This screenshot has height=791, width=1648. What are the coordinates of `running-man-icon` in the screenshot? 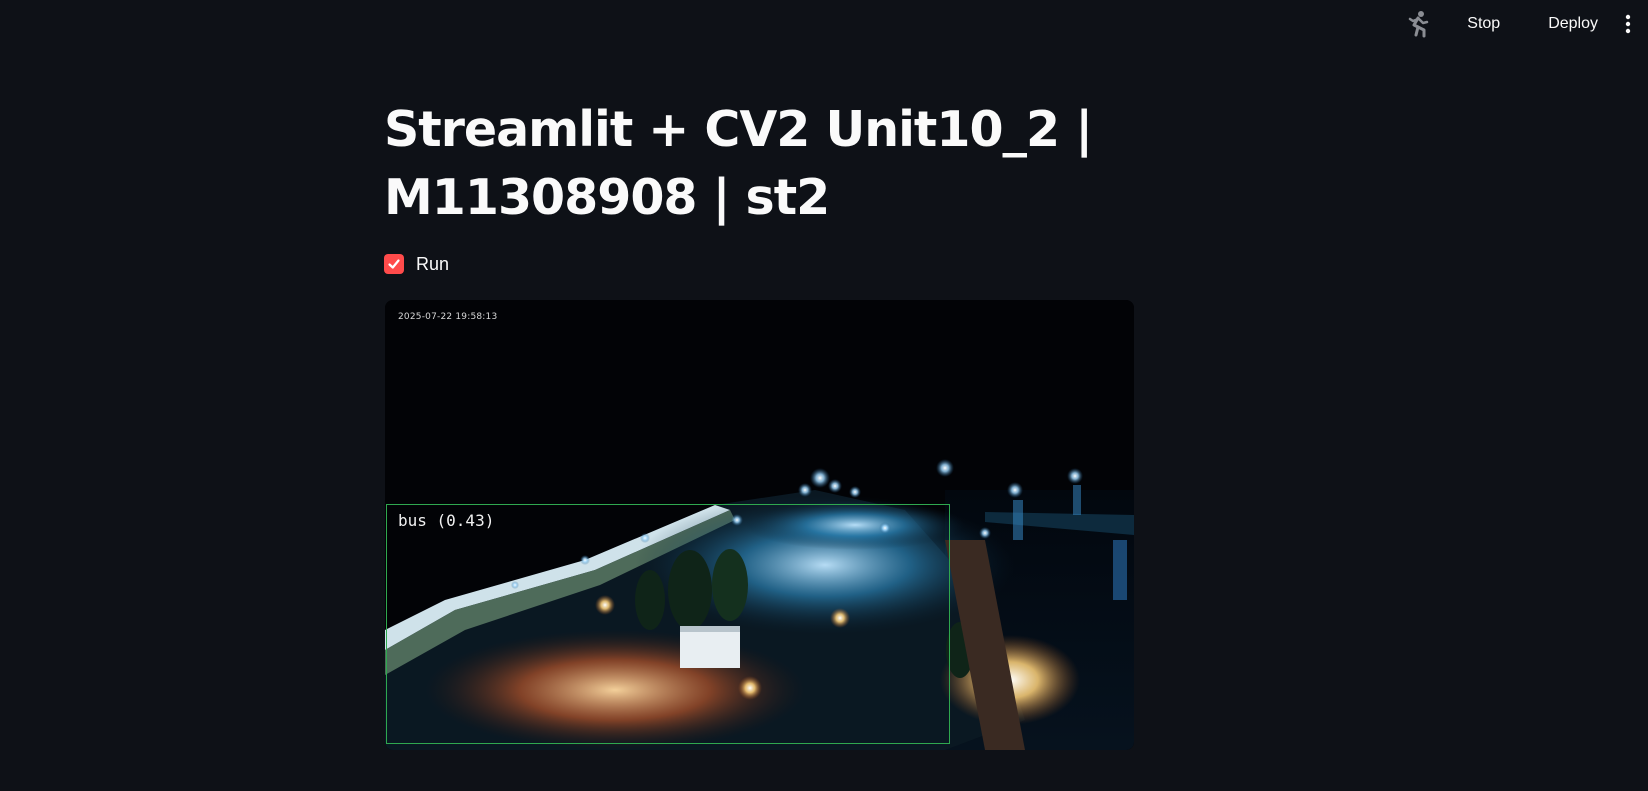 It's located at (1418, 24).